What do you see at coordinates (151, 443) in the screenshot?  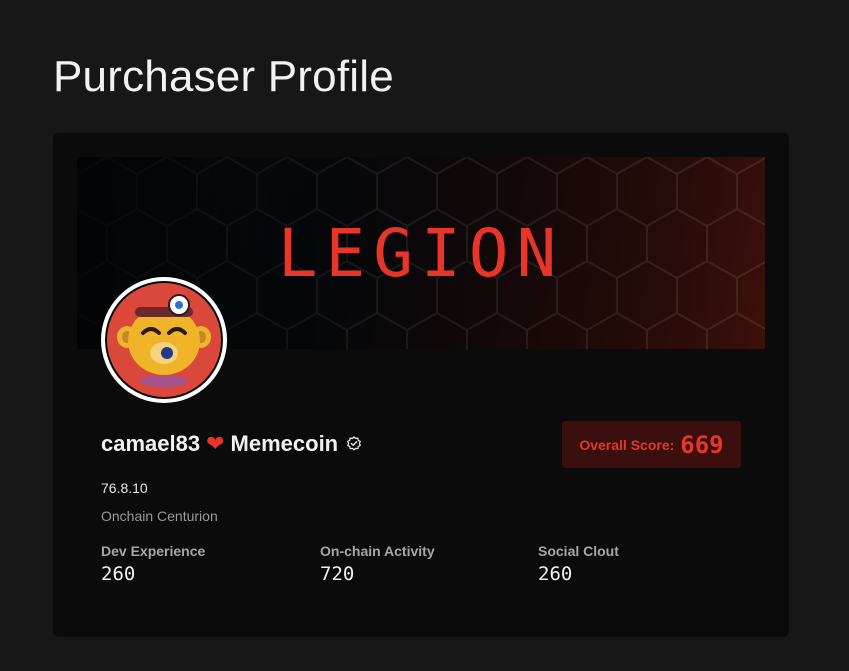 I see `username: camael83` at bounding box center [151, 443].